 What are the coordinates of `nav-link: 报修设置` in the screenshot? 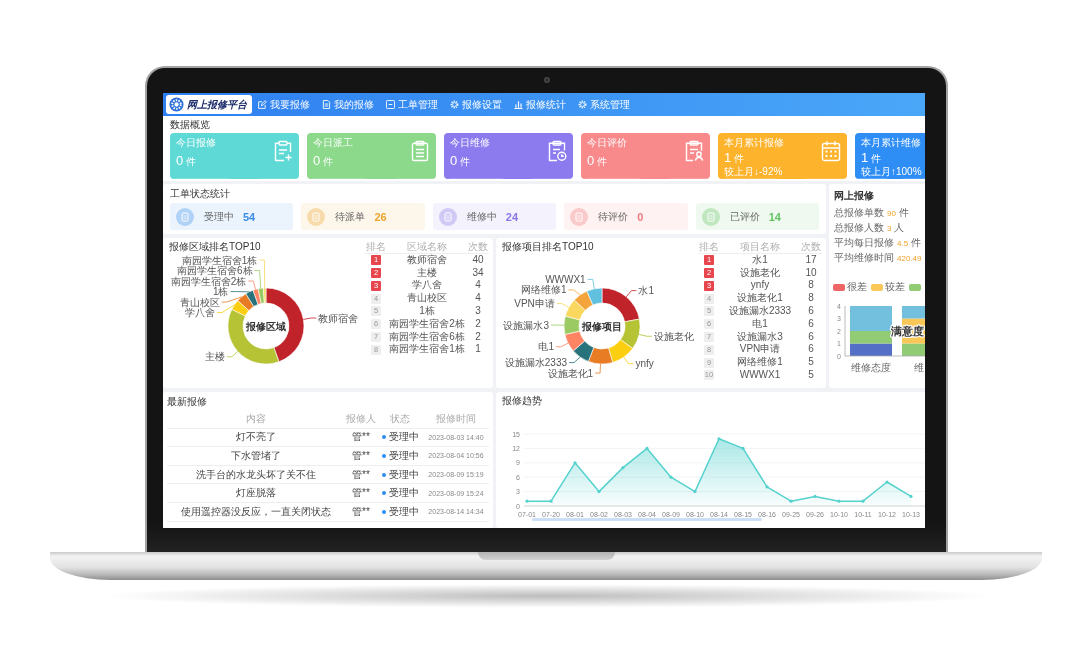 It's located at (476, 104).